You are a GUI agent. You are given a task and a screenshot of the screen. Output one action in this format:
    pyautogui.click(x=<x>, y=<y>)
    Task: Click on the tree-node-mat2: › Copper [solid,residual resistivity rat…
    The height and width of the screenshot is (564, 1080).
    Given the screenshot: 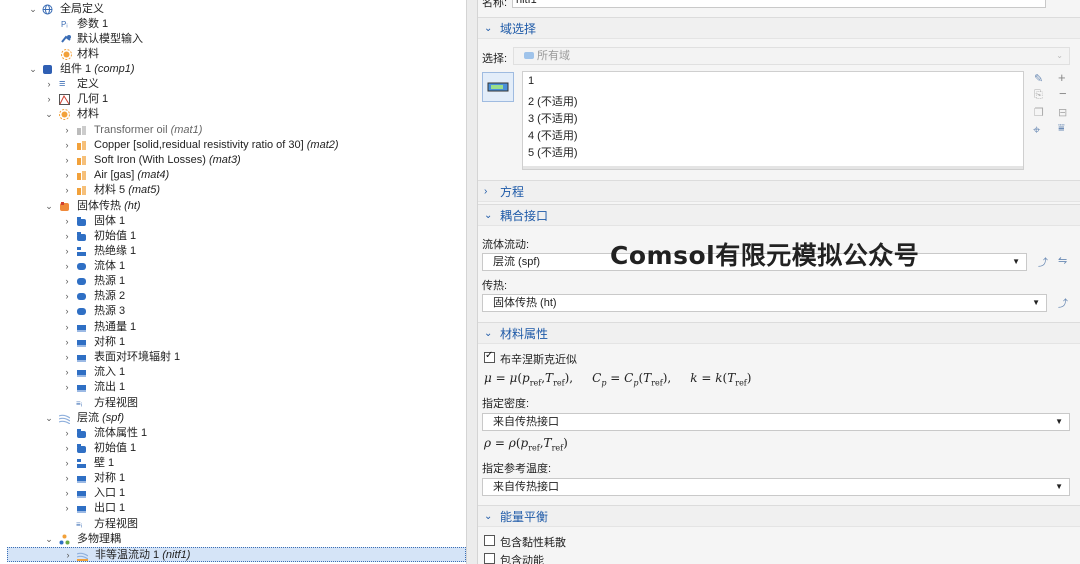 What is the action you would take?
    pyautogui.click(x=233, y=145)
    